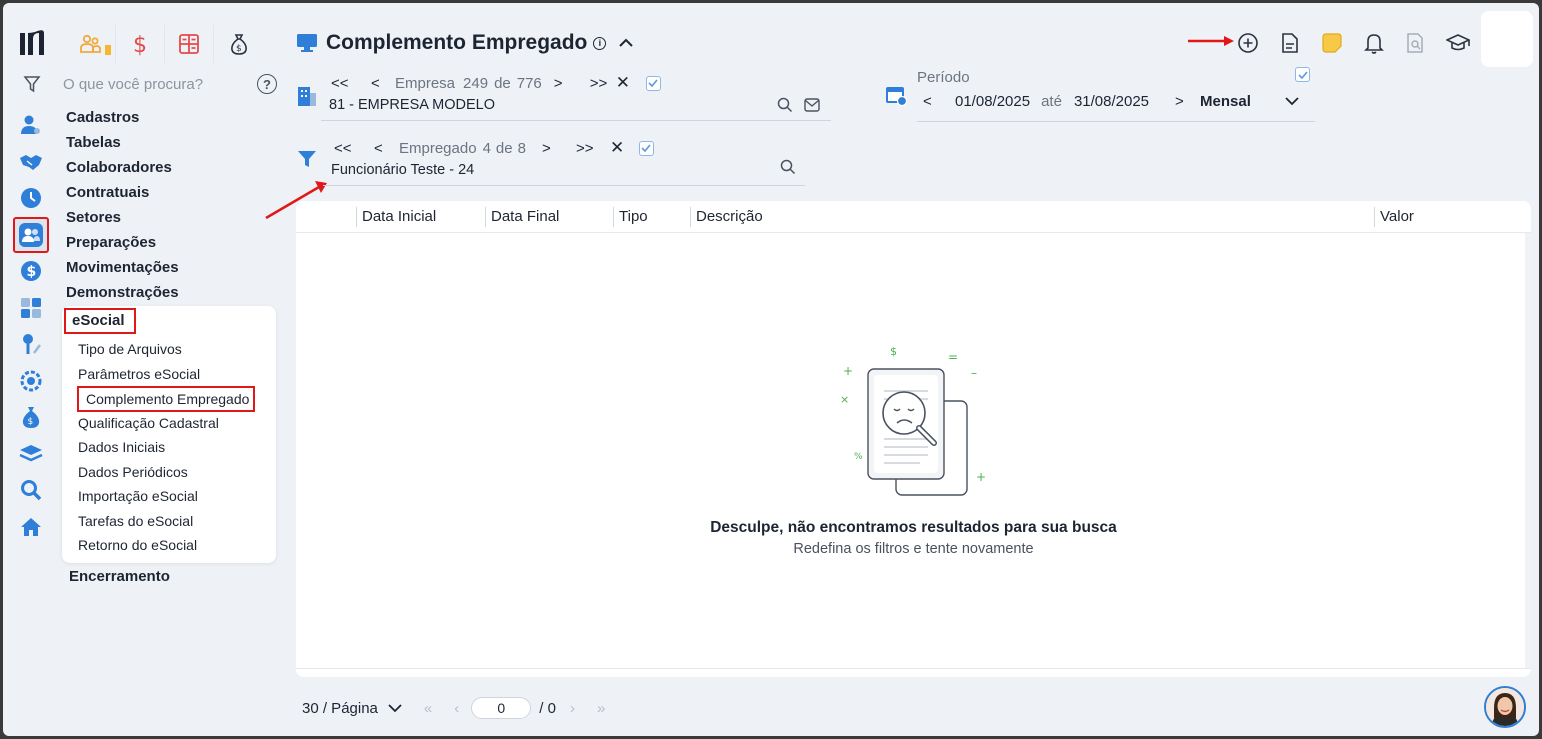 The height and width of the screenshot is (739, 1542). What do you see at coordinates (1505, 707) in the screenshot?
I see `assistant-avatar` at bounding box center [1505, 707].